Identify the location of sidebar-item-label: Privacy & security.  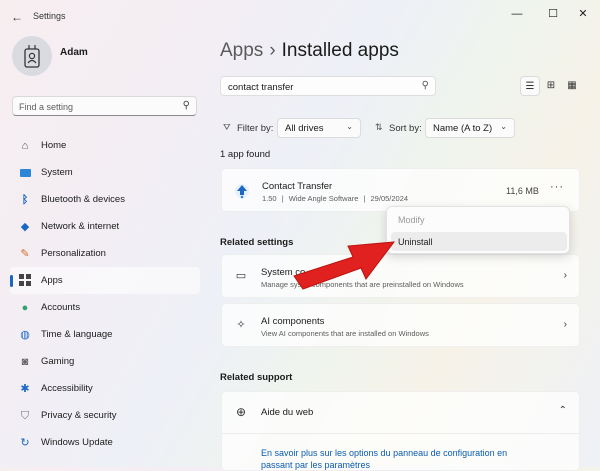
(79, 415).